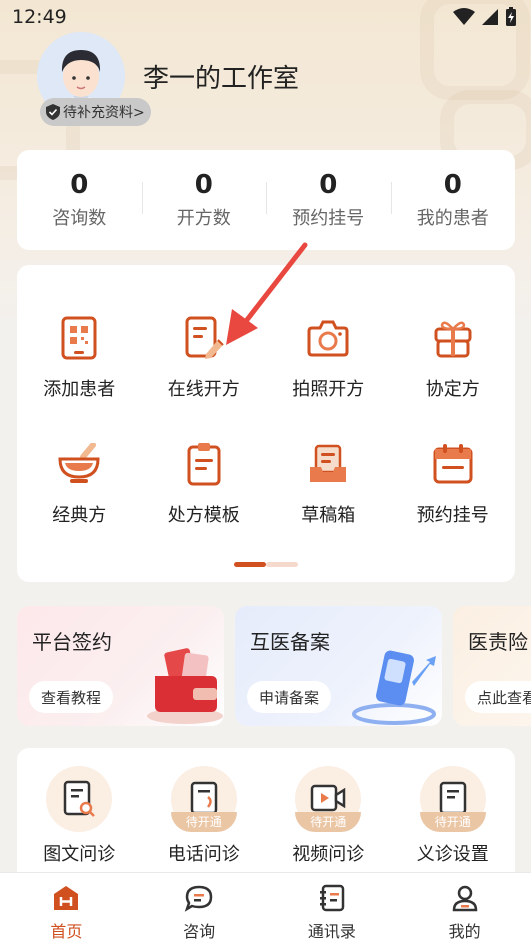 The height and width of the screenshot is (947, 531). Describe the element at coordinates (199, 931) in the screenshot. I see `nav-label: 咨询` at that location.